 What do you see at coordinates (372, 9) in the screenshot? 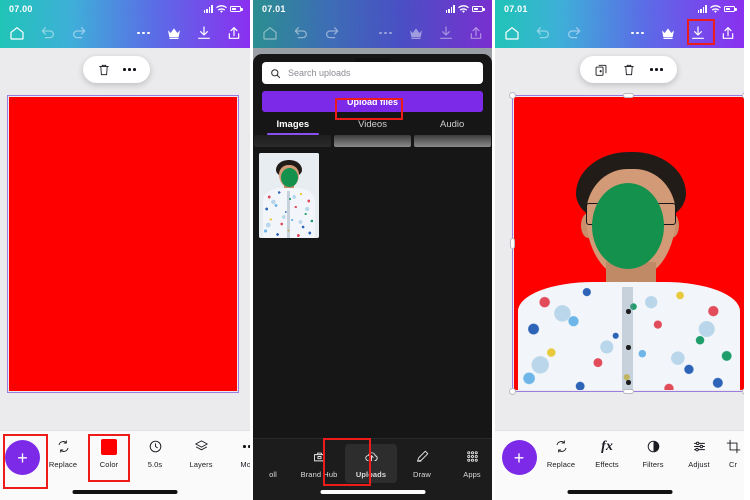
I see `status-bar: 07.01` at bounding box center [372, 9].